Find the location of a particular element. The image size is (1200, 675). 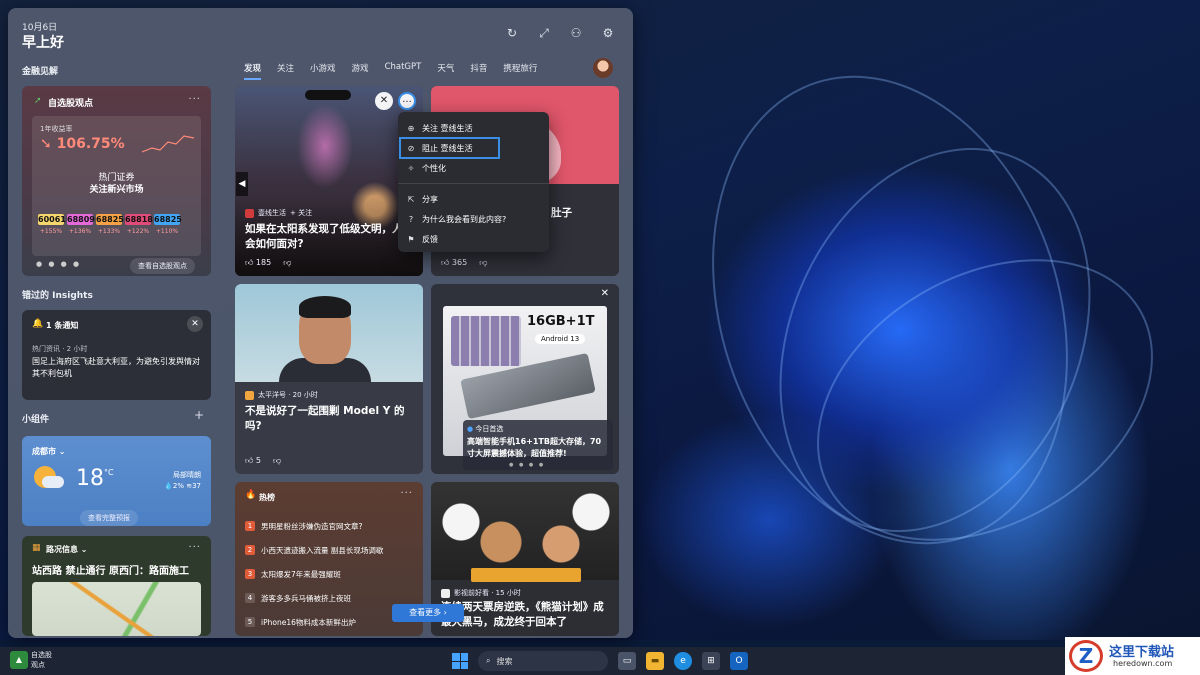

like-button: 👍︎ 365 is located at coordinates (454, 263).